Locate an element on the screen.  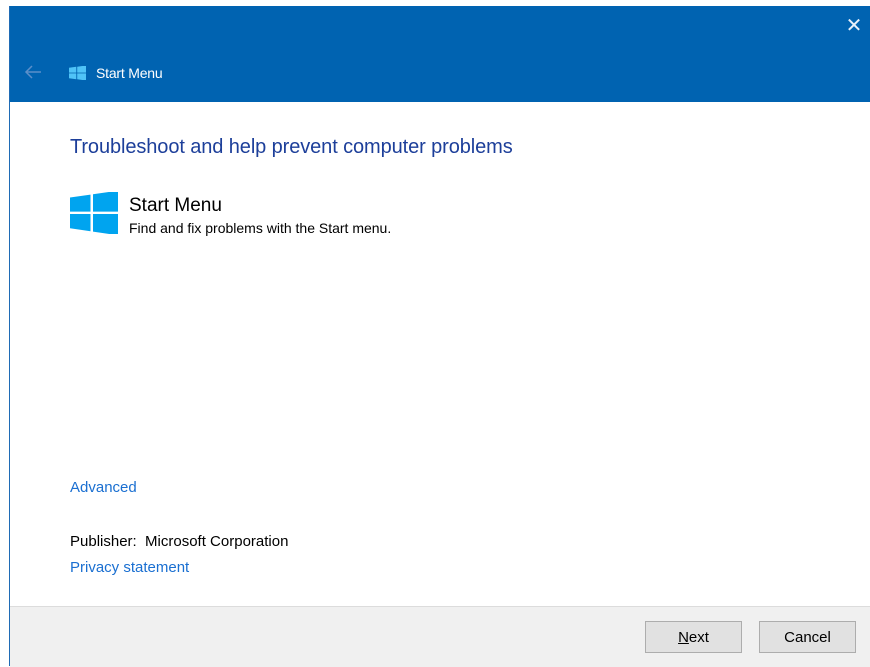
close-button: ✕ is located at coordinates (854, 26).